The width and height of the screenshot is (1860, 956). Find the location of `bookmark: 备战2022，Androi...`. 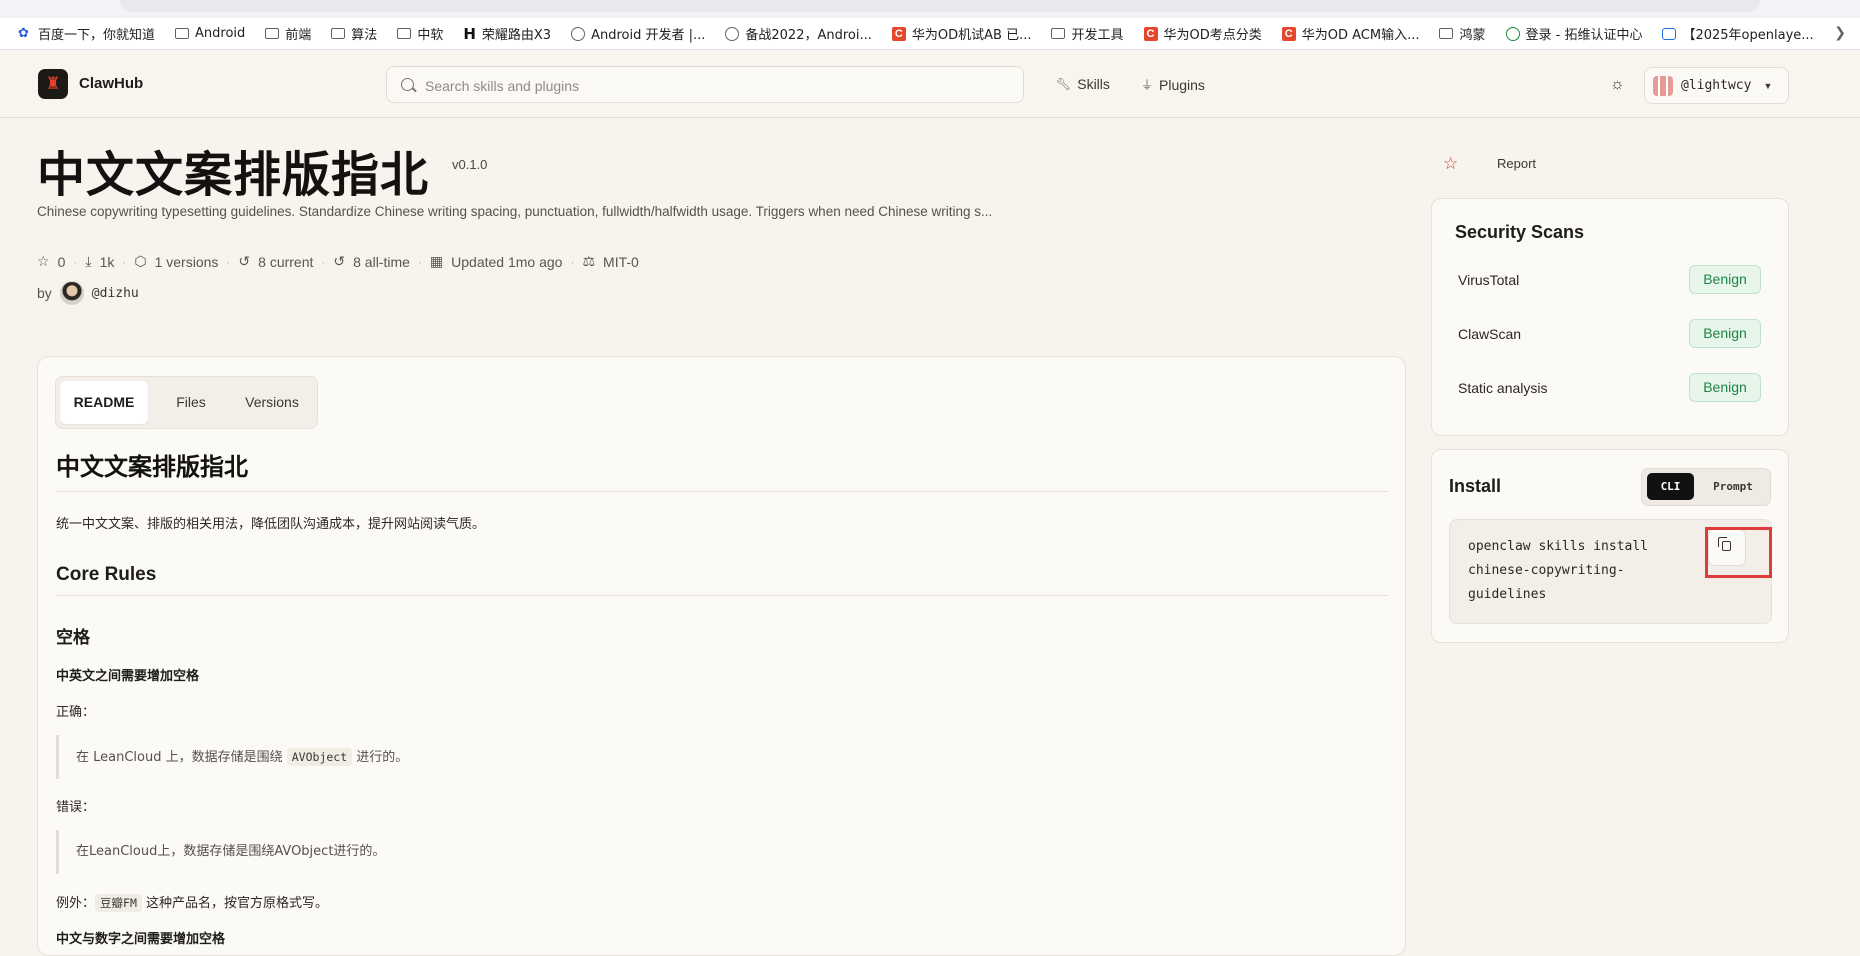

bookmark: 备战2022，Androi... is located at coordinates (798, 33).